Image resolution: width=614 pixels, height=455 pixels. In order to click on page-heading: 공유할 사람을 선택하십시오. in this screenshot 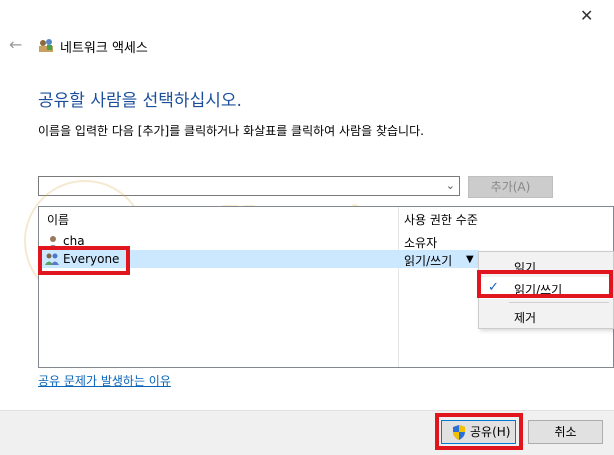, I will do `click(140, 101)`.